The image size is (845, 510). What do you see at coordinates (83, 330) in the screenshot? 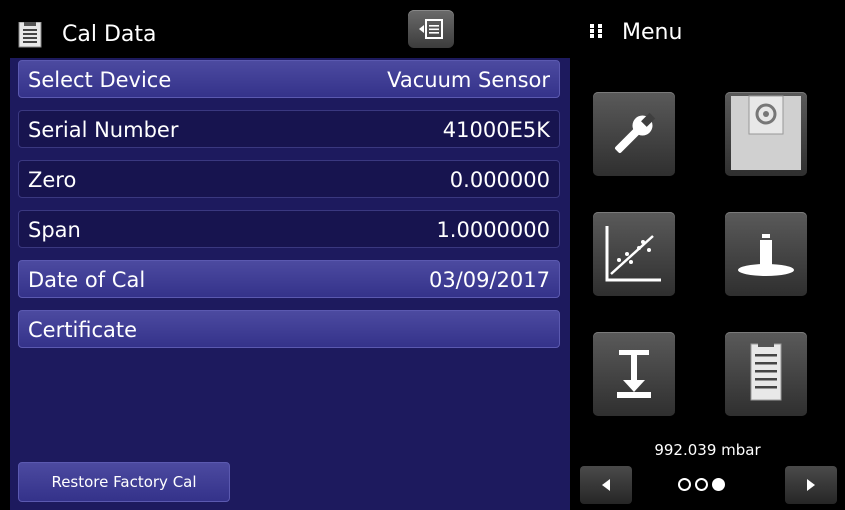
I see `row-label: Certificate` at bounding box center [83, 330].